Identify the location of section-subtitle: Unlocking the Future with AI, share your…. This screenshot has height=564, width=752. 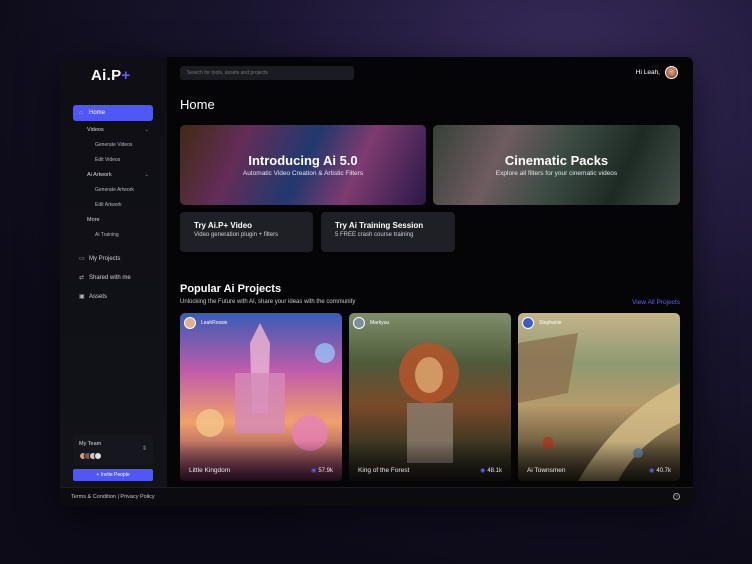
(268, 302).